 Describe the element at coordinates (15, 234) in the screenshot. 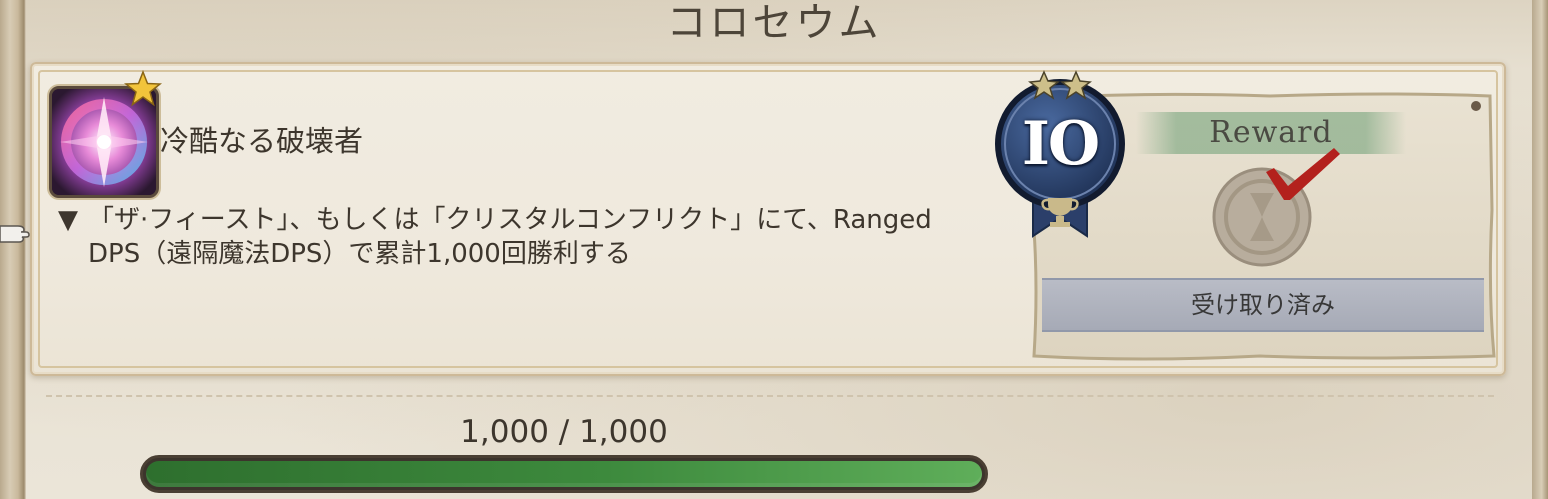

I see `pointer-hand-icon` at that location.